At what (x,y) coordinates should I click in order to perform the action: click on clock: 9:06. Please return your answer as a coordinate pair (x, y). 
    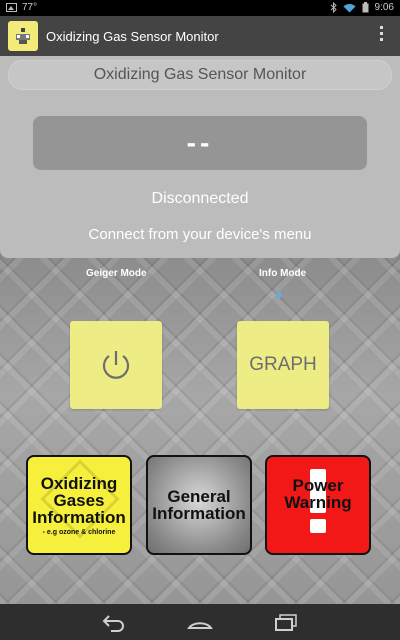
    Looking at the image, I should click on (384, 7).